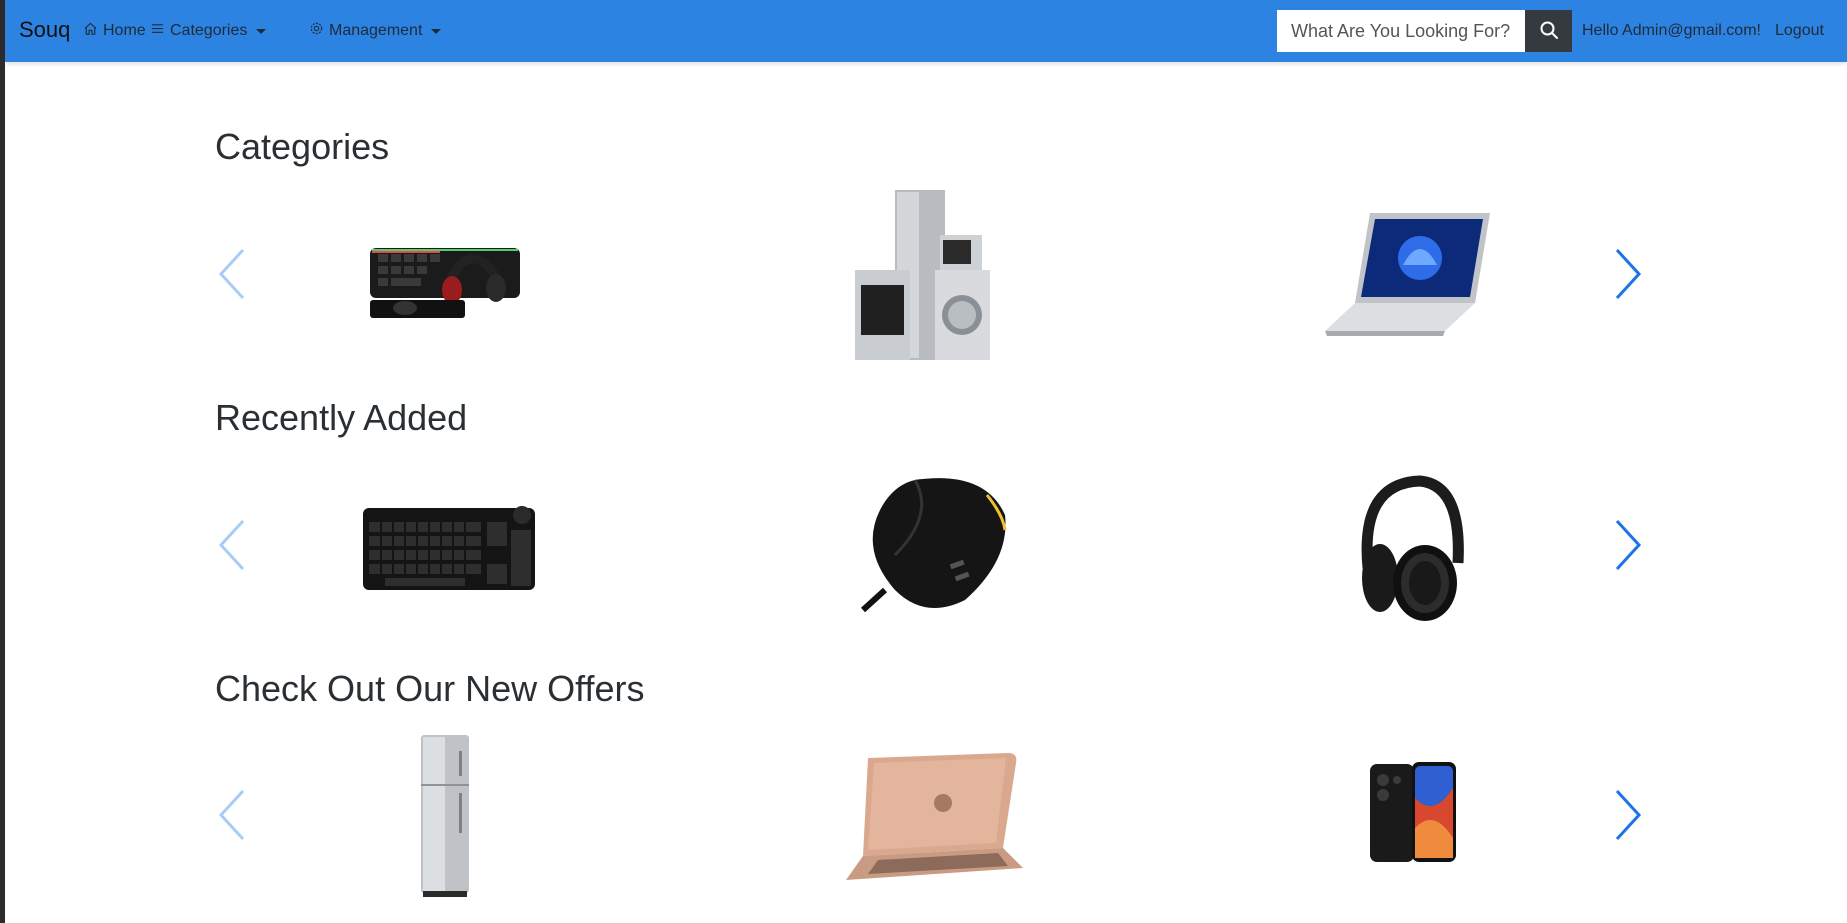  What do you see at coordinates (1671, 30) in the screenshot?
I see `user-greeting: Hello Admin@gmail.com!` at bounding box center [1671, 30].